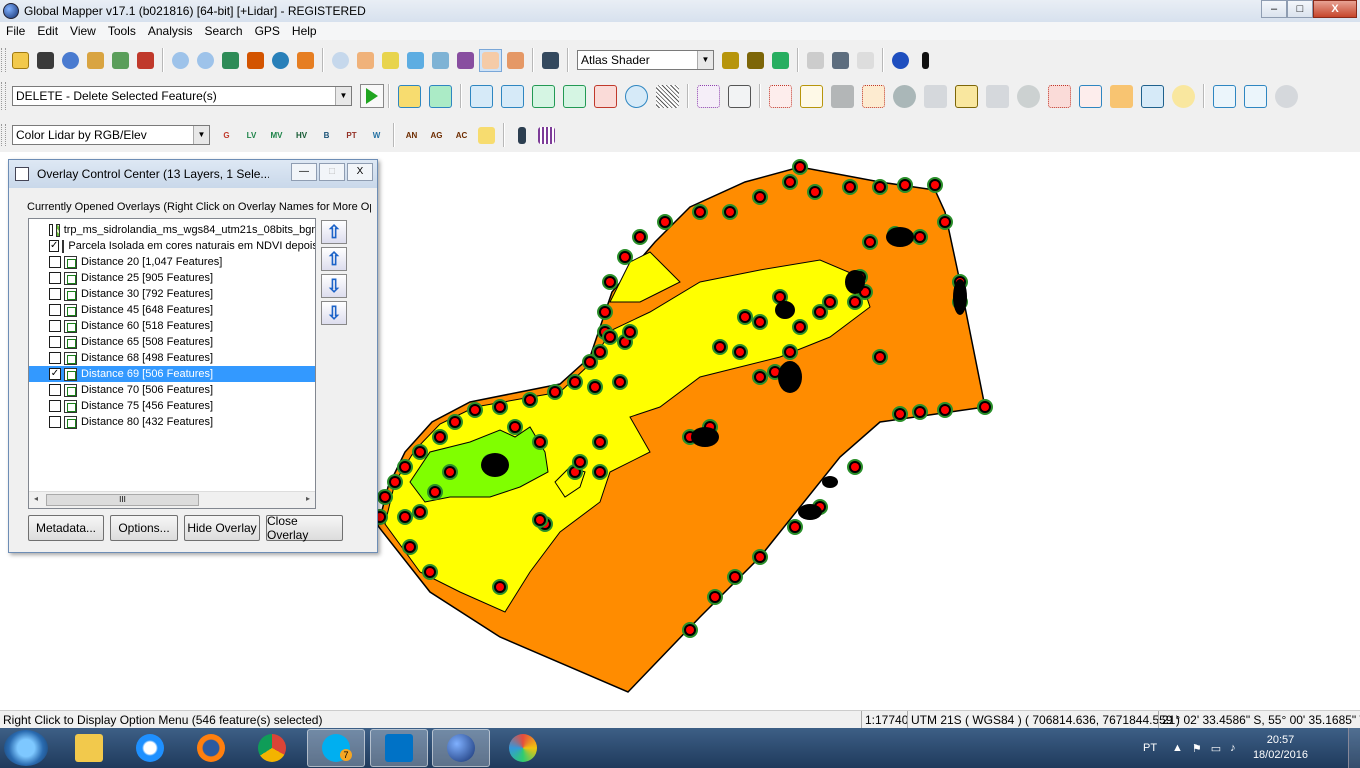  Describe the element at coordinates (636, 96) in the screenshot. I see `buffer-icon` at that location.